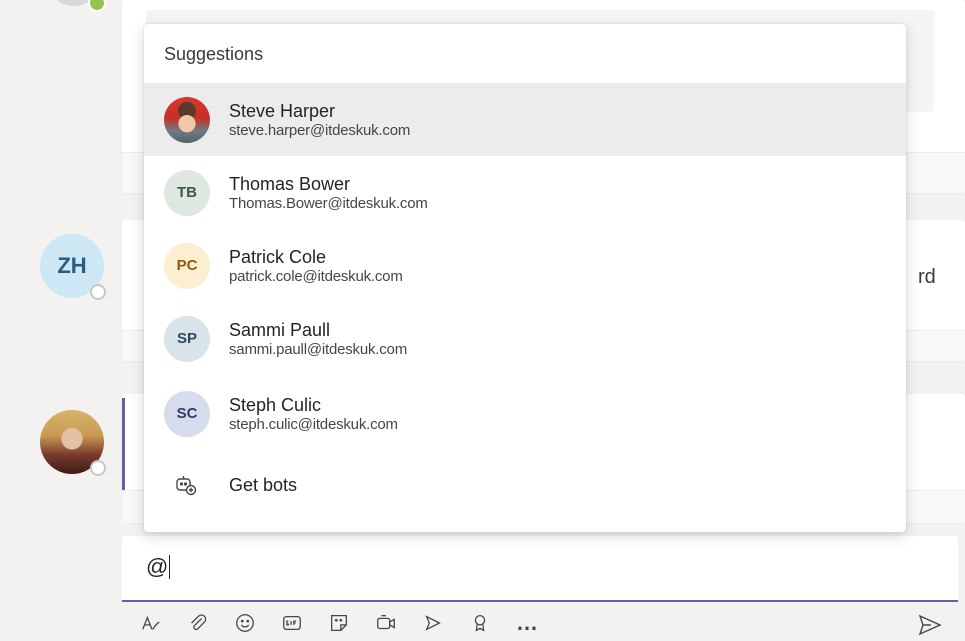  I want to click on suggestion-email: patrick.cole@itdeskuk.com, so click(316, 276).